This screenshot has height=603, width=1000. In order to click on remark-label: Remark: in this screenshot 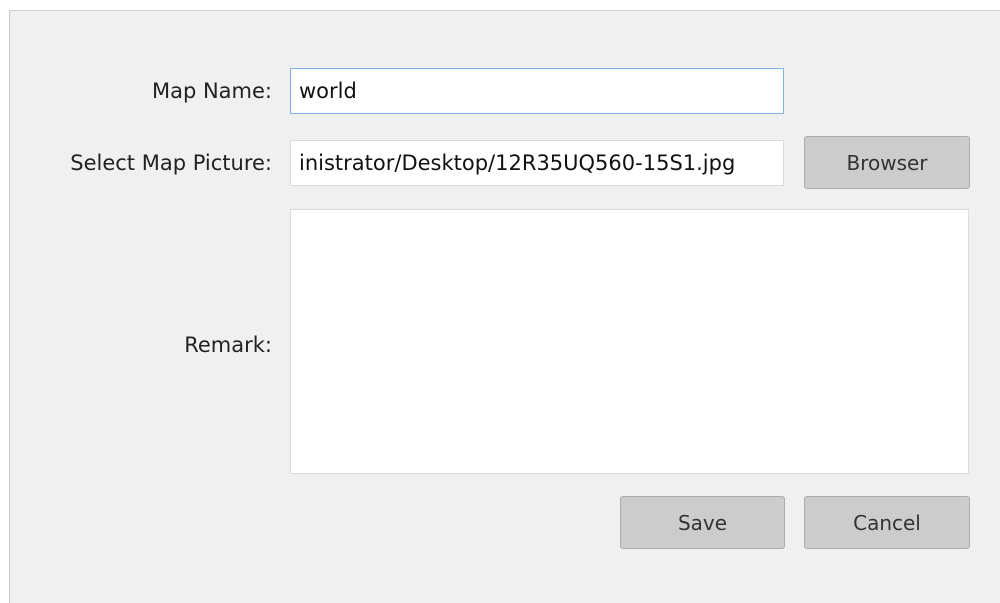, I will do `click(228, 345)`.